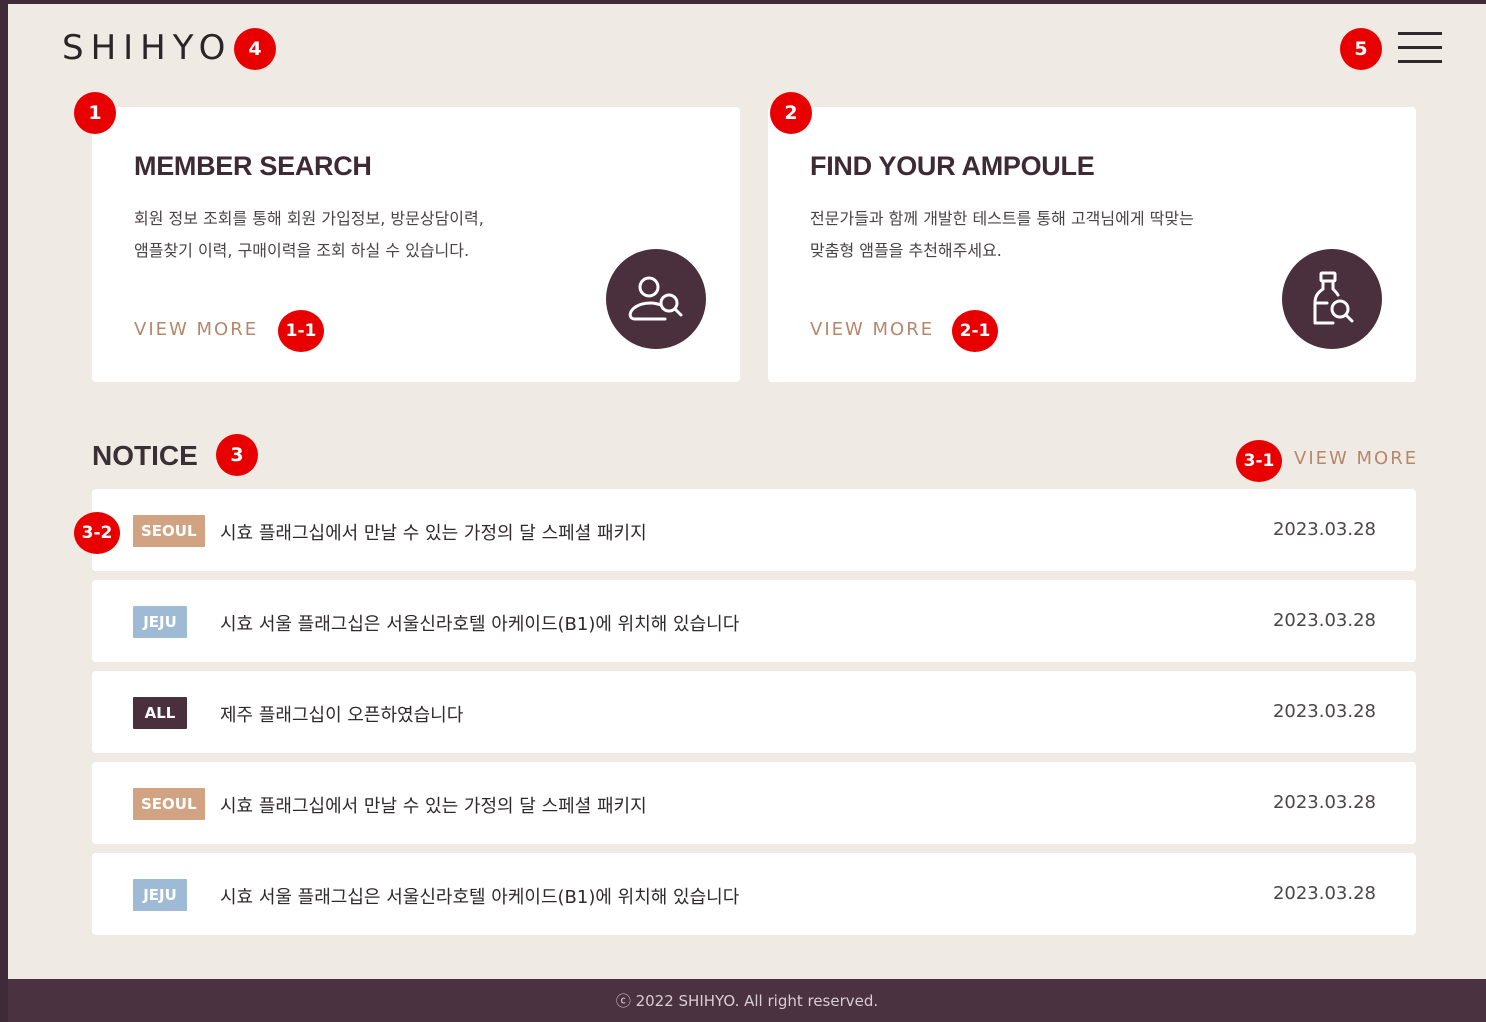 The image size is (1486, 1022). I want to click on notice-view-more-link: VIEW MORE, so click(1356, 458).